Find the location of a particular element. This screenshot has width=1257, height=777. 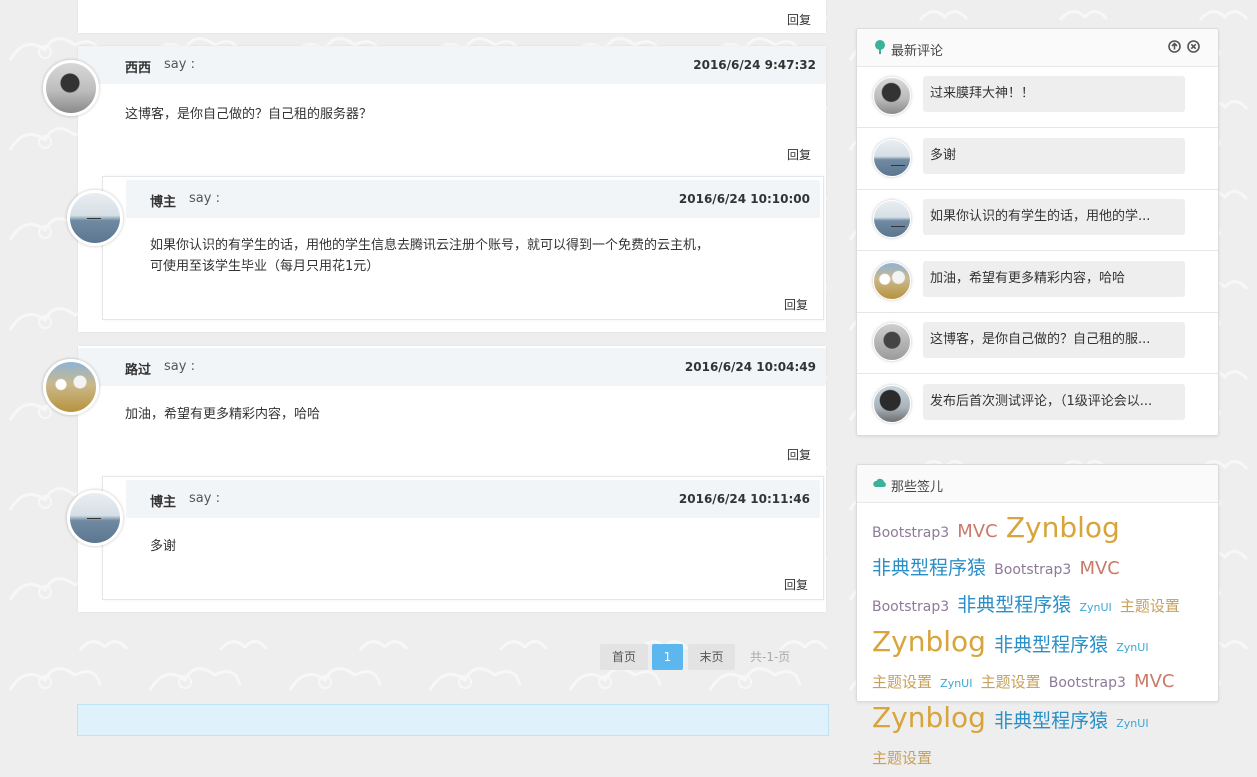

pagination-page-1: 1 is located at coordinates (667, 657).